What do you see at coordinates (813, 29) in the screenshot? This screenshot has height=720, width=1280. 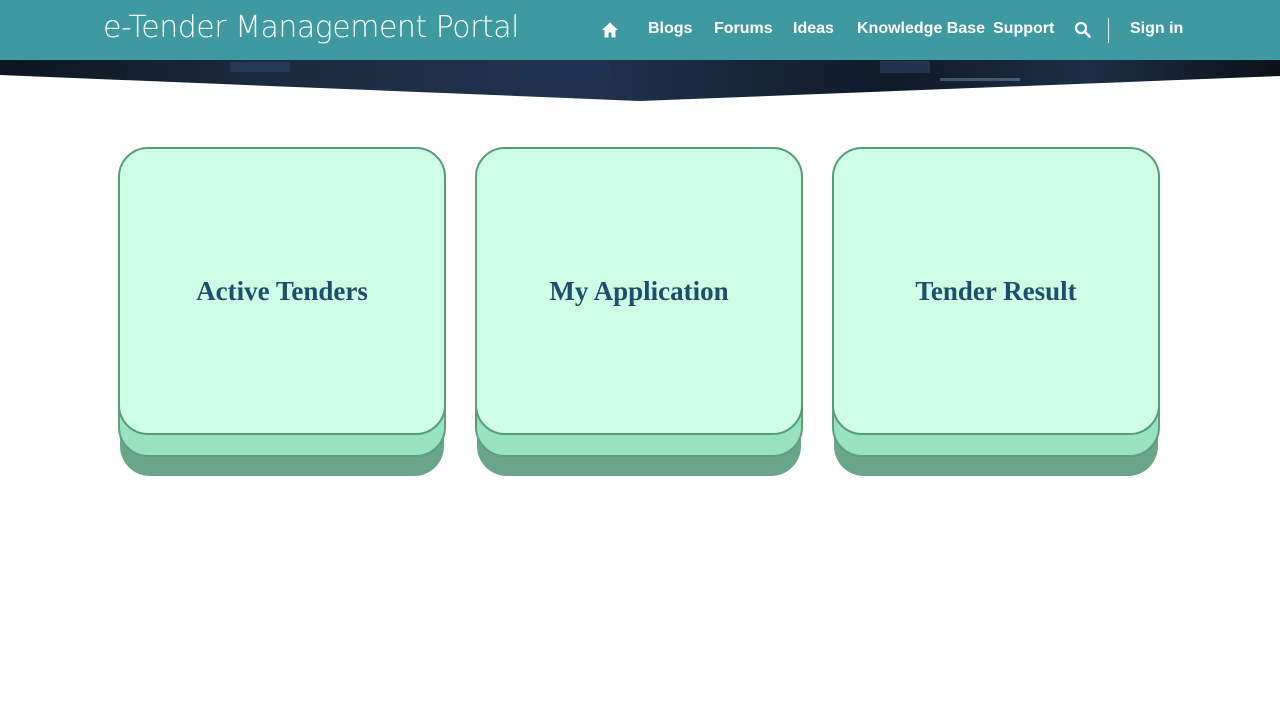 I see `nav-ideas-link: Ideas` at bounding box center [813, 29].